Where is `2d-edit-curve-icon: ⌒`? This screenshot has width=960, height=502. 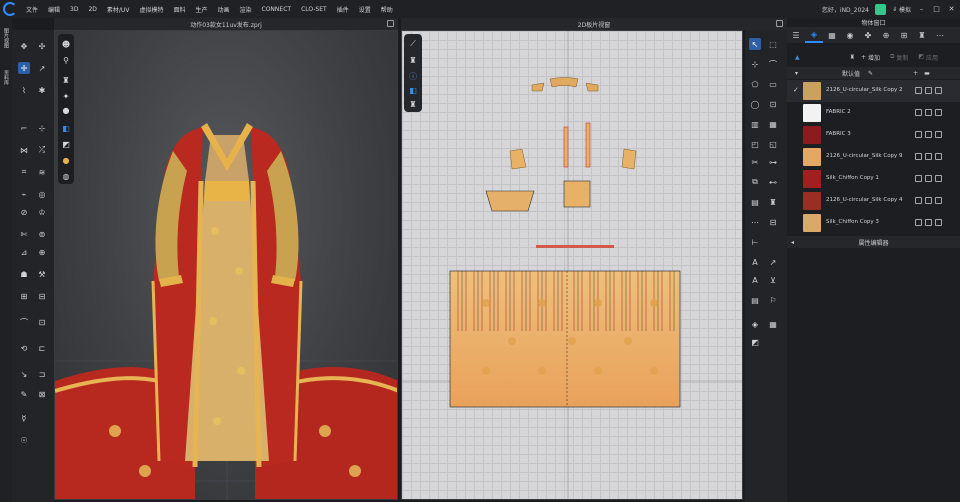
2d-edit-curve-icon: ⌒ is located at coordinates (773, 64).